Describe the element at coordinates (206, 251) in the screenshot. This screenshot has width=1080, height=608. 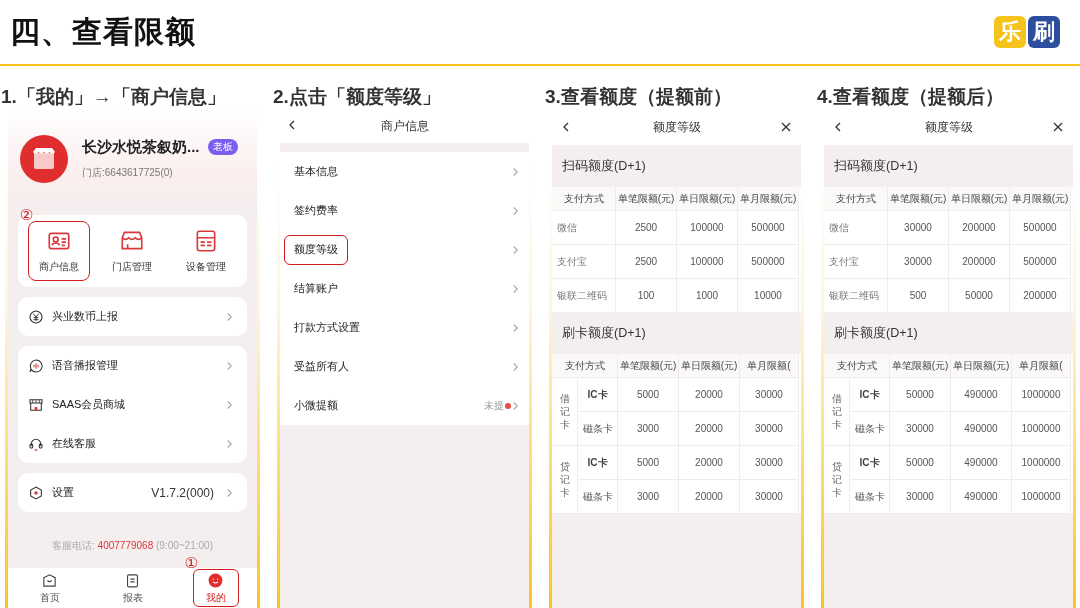
I see `shortcut-button: 设备管理` at that location.